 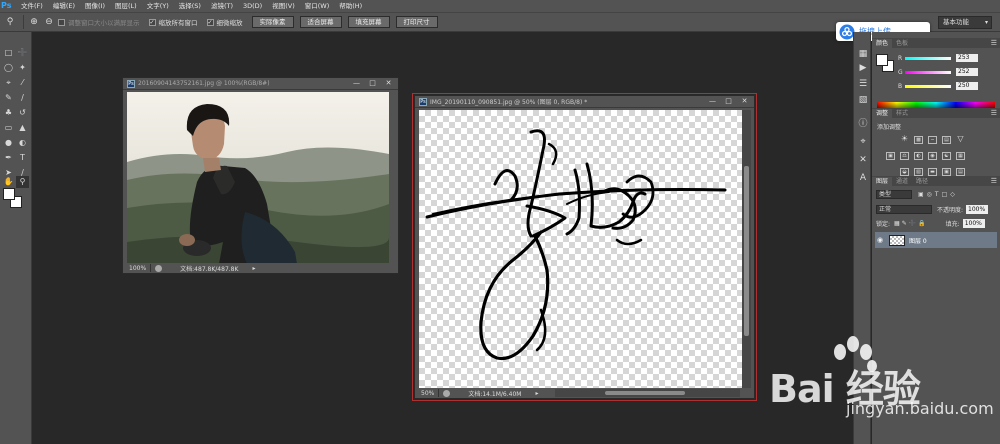 What do you see at coordinates (8, 68) in the screenshot?
I see `lasso-tool-icon: ◯` at bounding box center [8, 68].